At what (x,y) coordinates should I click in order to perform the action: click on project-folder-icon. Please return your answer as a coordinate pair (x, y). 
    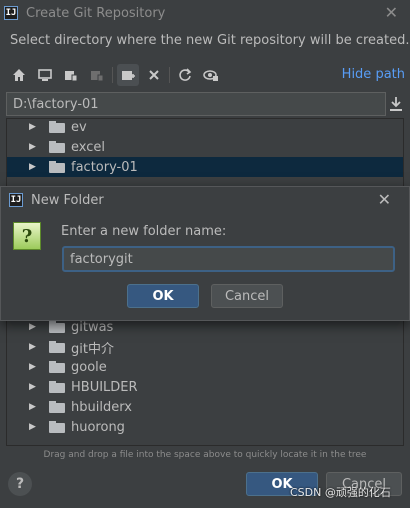
    Looking at the image, I should click on (71, 75).